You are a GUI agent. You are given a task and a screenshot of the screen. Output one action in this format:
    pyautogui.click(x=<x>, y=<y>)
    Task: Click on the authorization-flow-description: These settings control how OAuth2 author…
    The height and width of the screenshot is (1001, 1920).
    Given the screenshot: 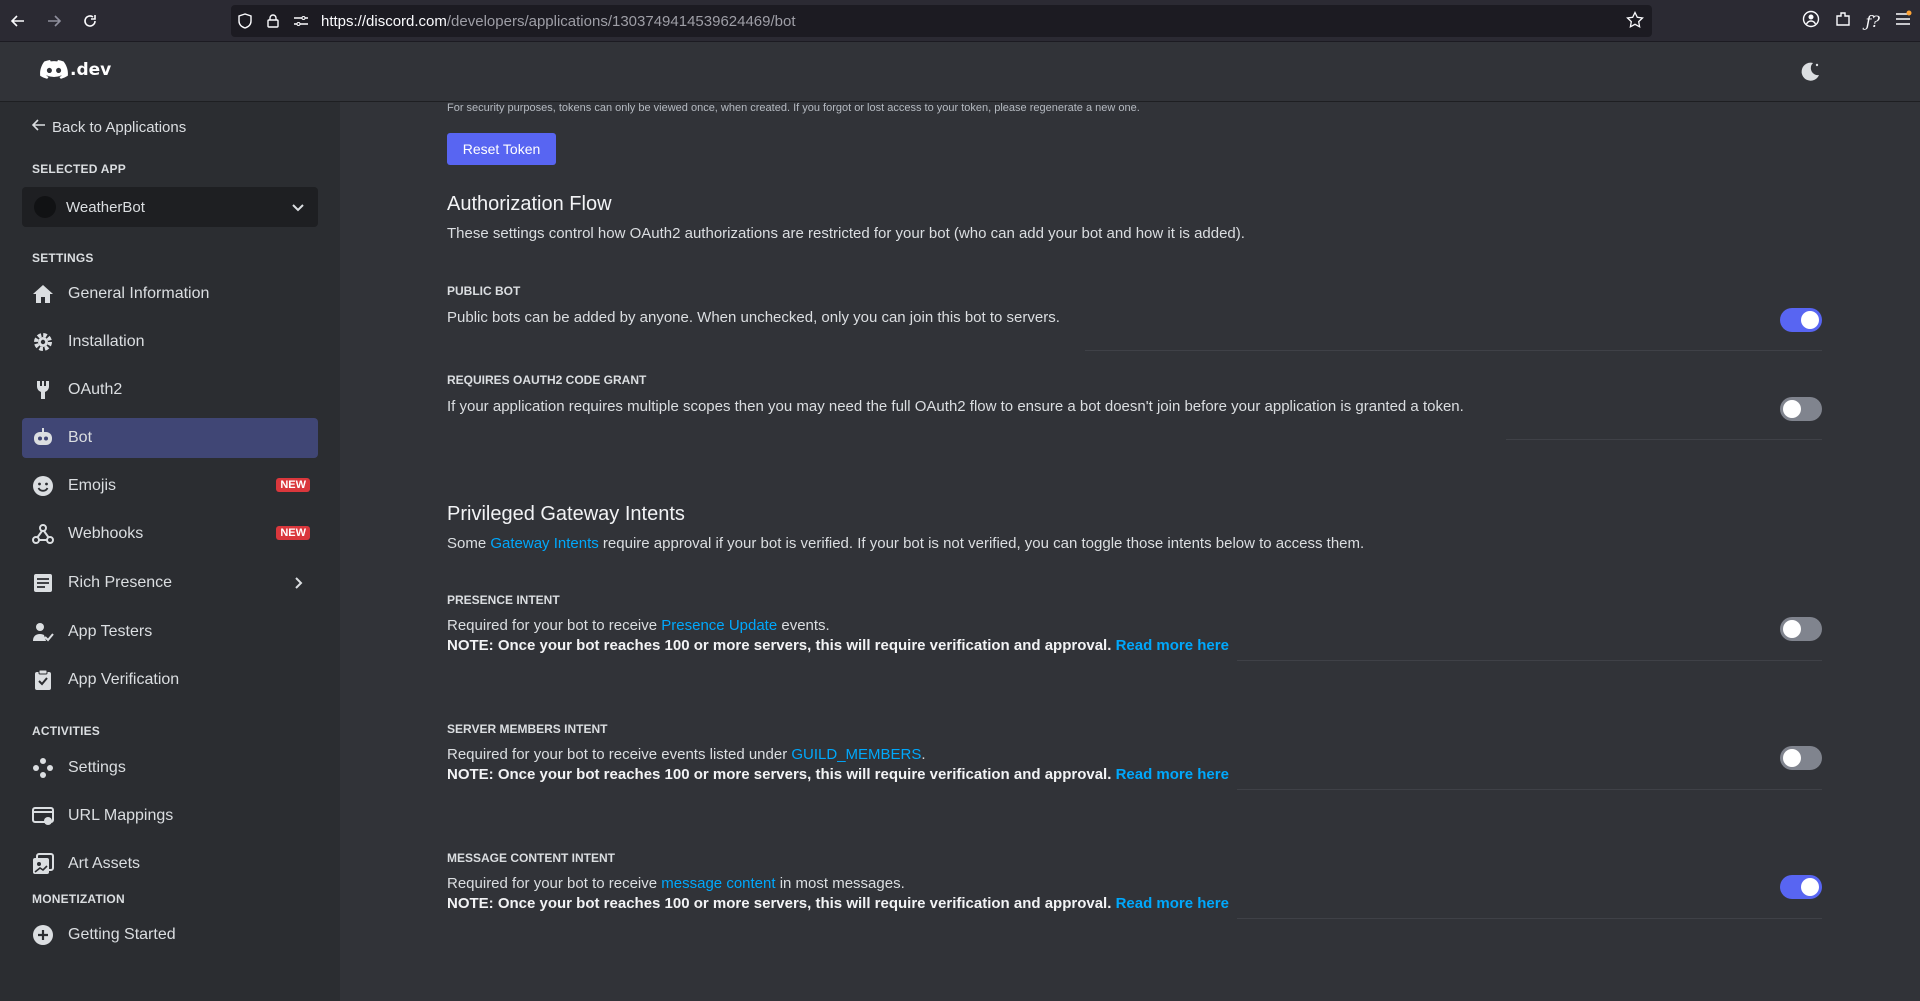 What is the action you would take?
    pyautogui.click(x=846, y=233)
    